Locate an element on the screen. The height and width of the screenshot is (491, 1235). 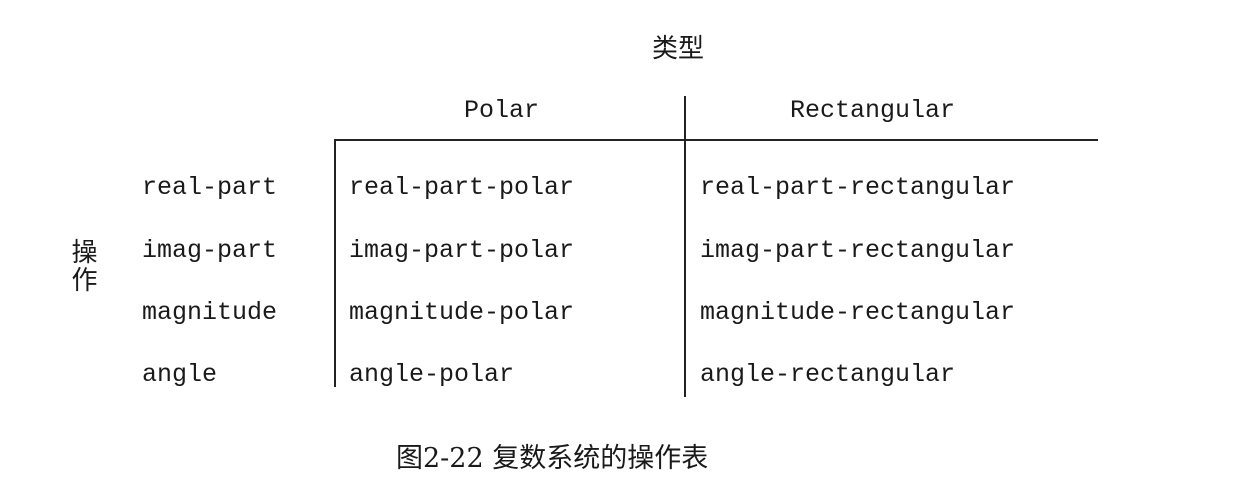
figure-caption: 图2-22 复数系统的操作表 is located at coordinates (552, 458).